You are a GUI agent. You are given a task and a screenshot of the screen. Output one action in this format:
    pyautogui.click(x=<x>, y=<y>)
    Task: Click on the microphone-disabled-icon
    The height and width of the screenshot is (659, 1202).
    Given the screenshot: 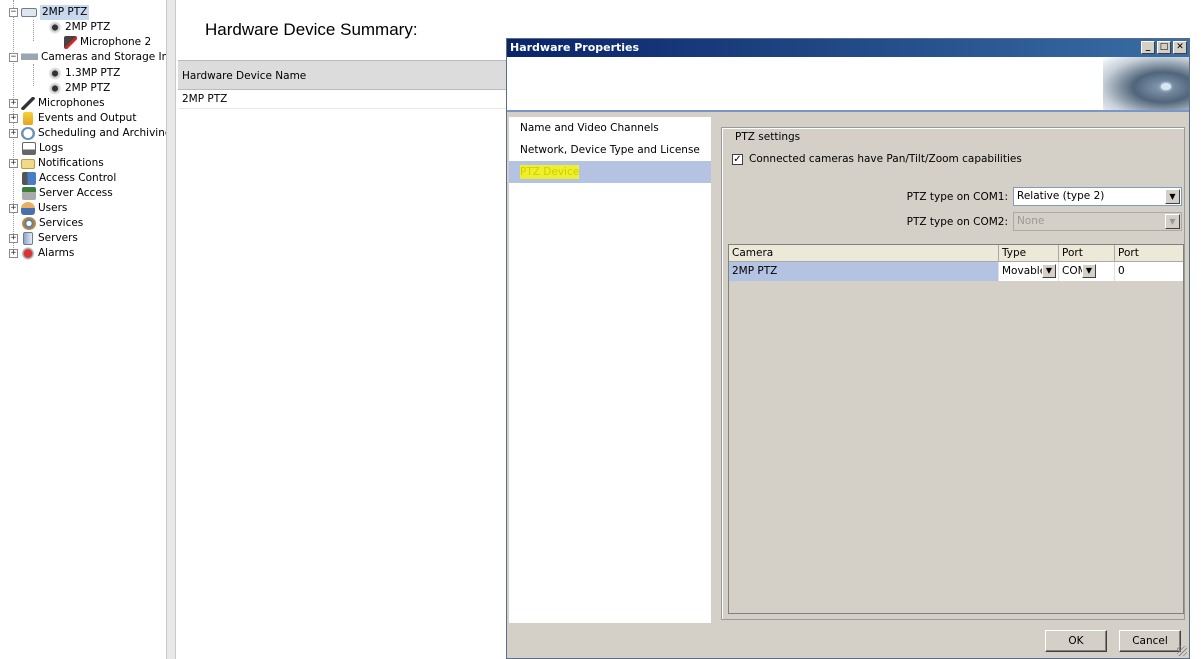 What is the action you would take?
    pyautogui.click(x=70, y=42)
    